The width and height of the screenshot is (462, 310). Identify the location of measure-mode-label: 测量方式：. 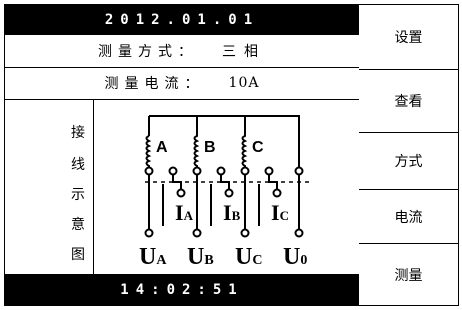
(148, 52).